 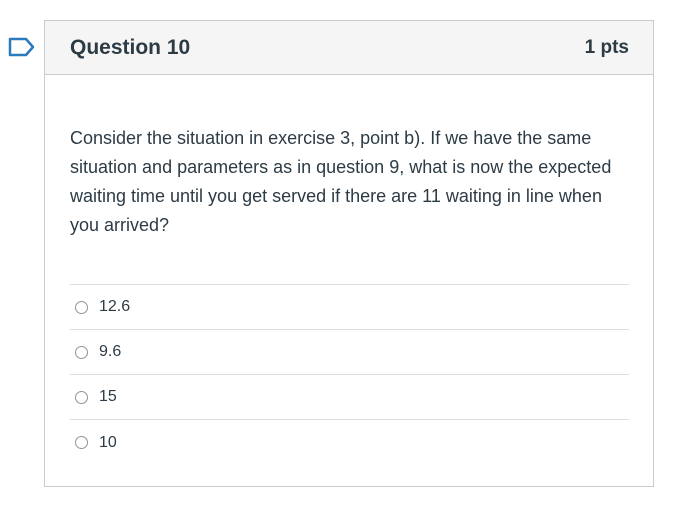 I want to click on question-points: 1 pts, so click(x=606, y=47).